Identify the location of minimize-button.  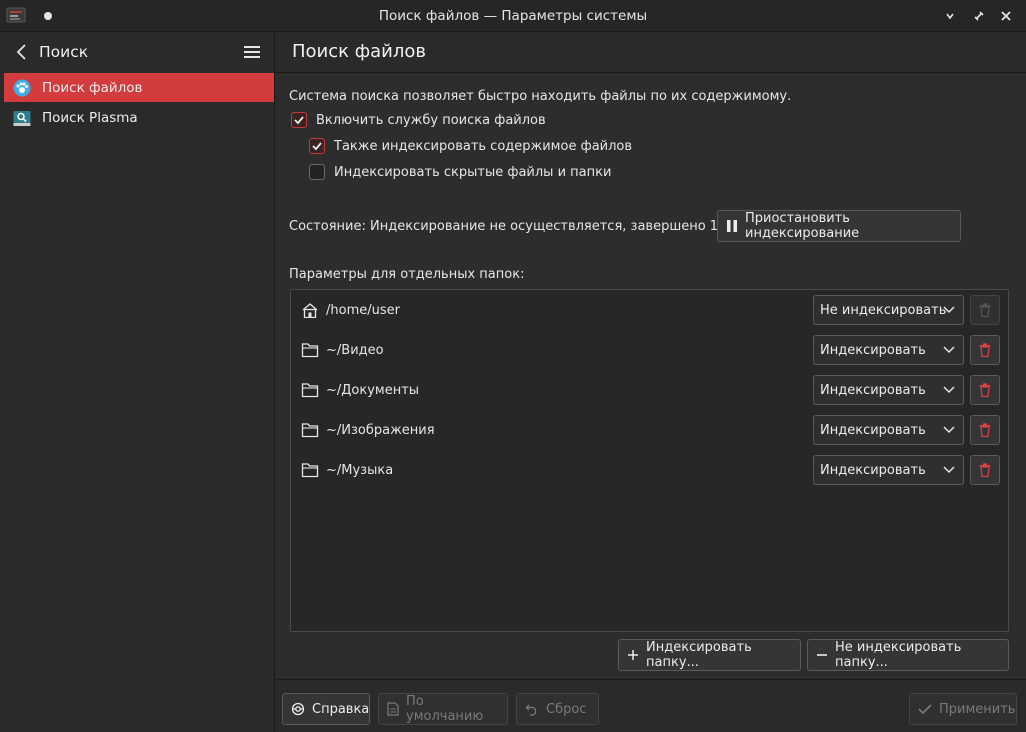
(950, 16).